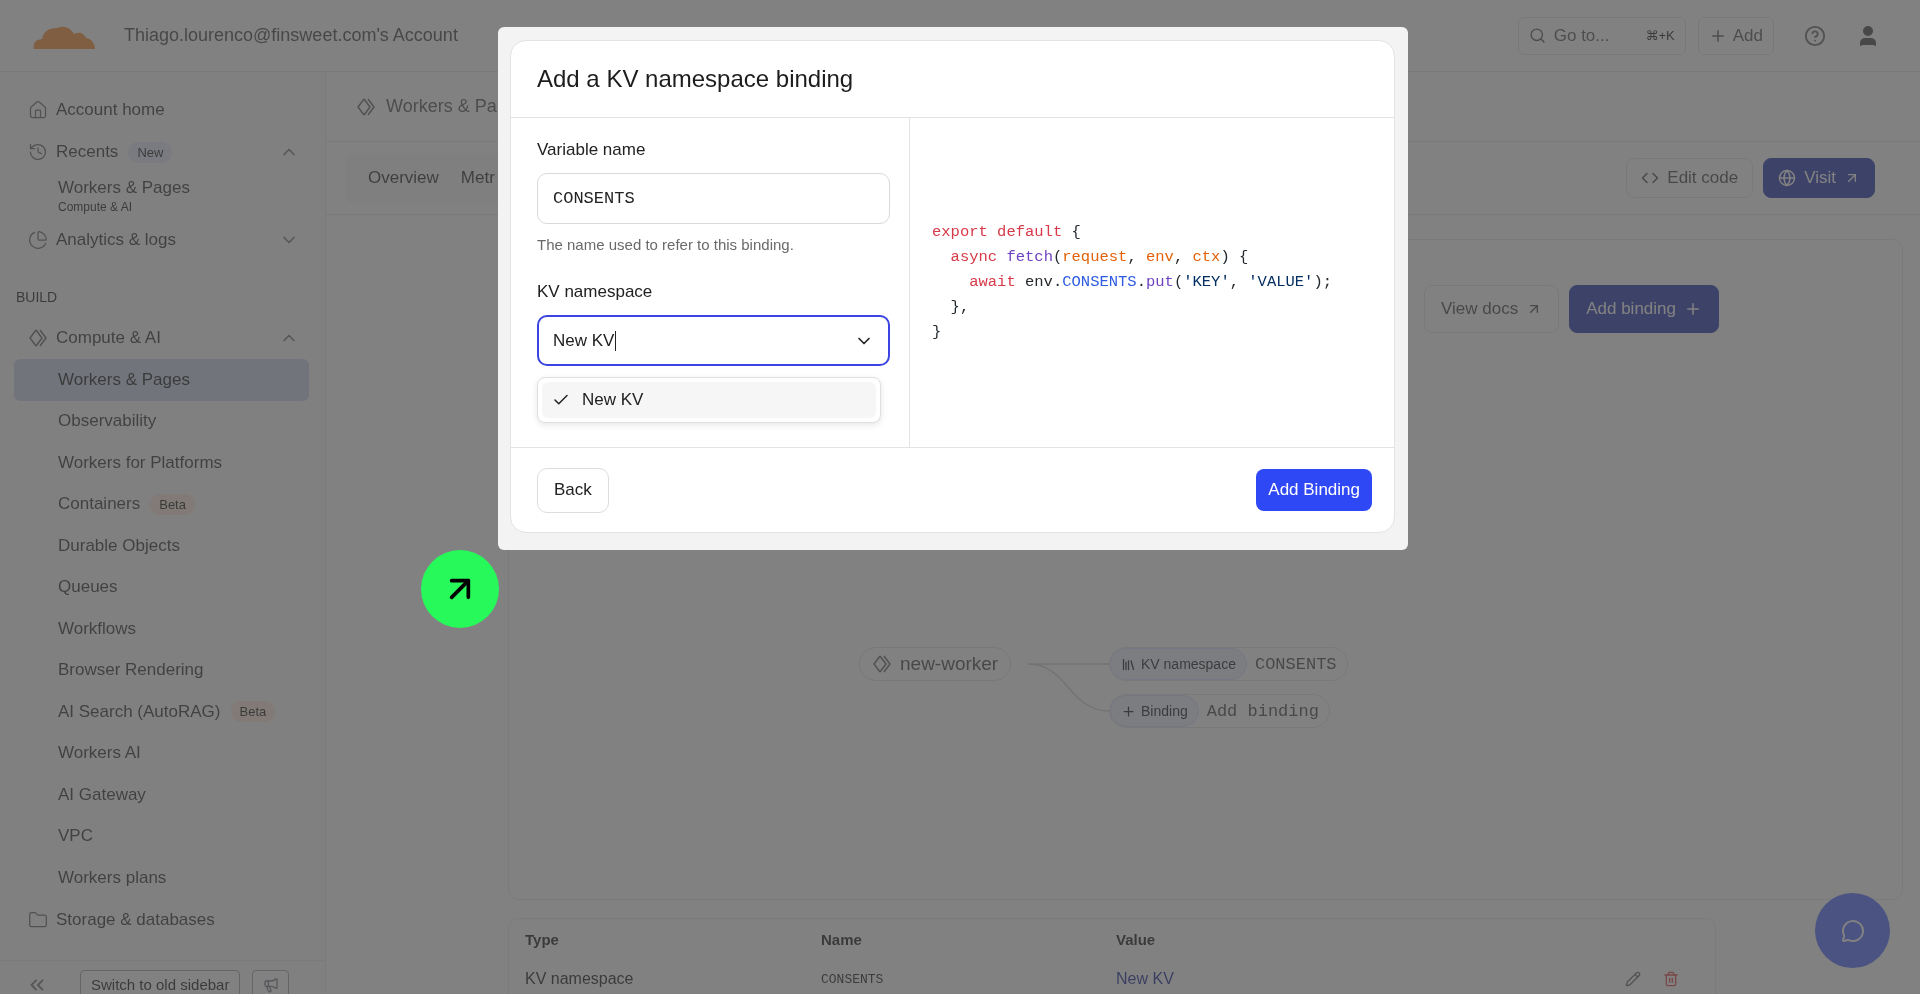 This screenshot has height=994, width=1920. What do you see at coordinates (713, 340) in the screenshot?
I see `select-field: New KV` at bounding box center [713, 340].